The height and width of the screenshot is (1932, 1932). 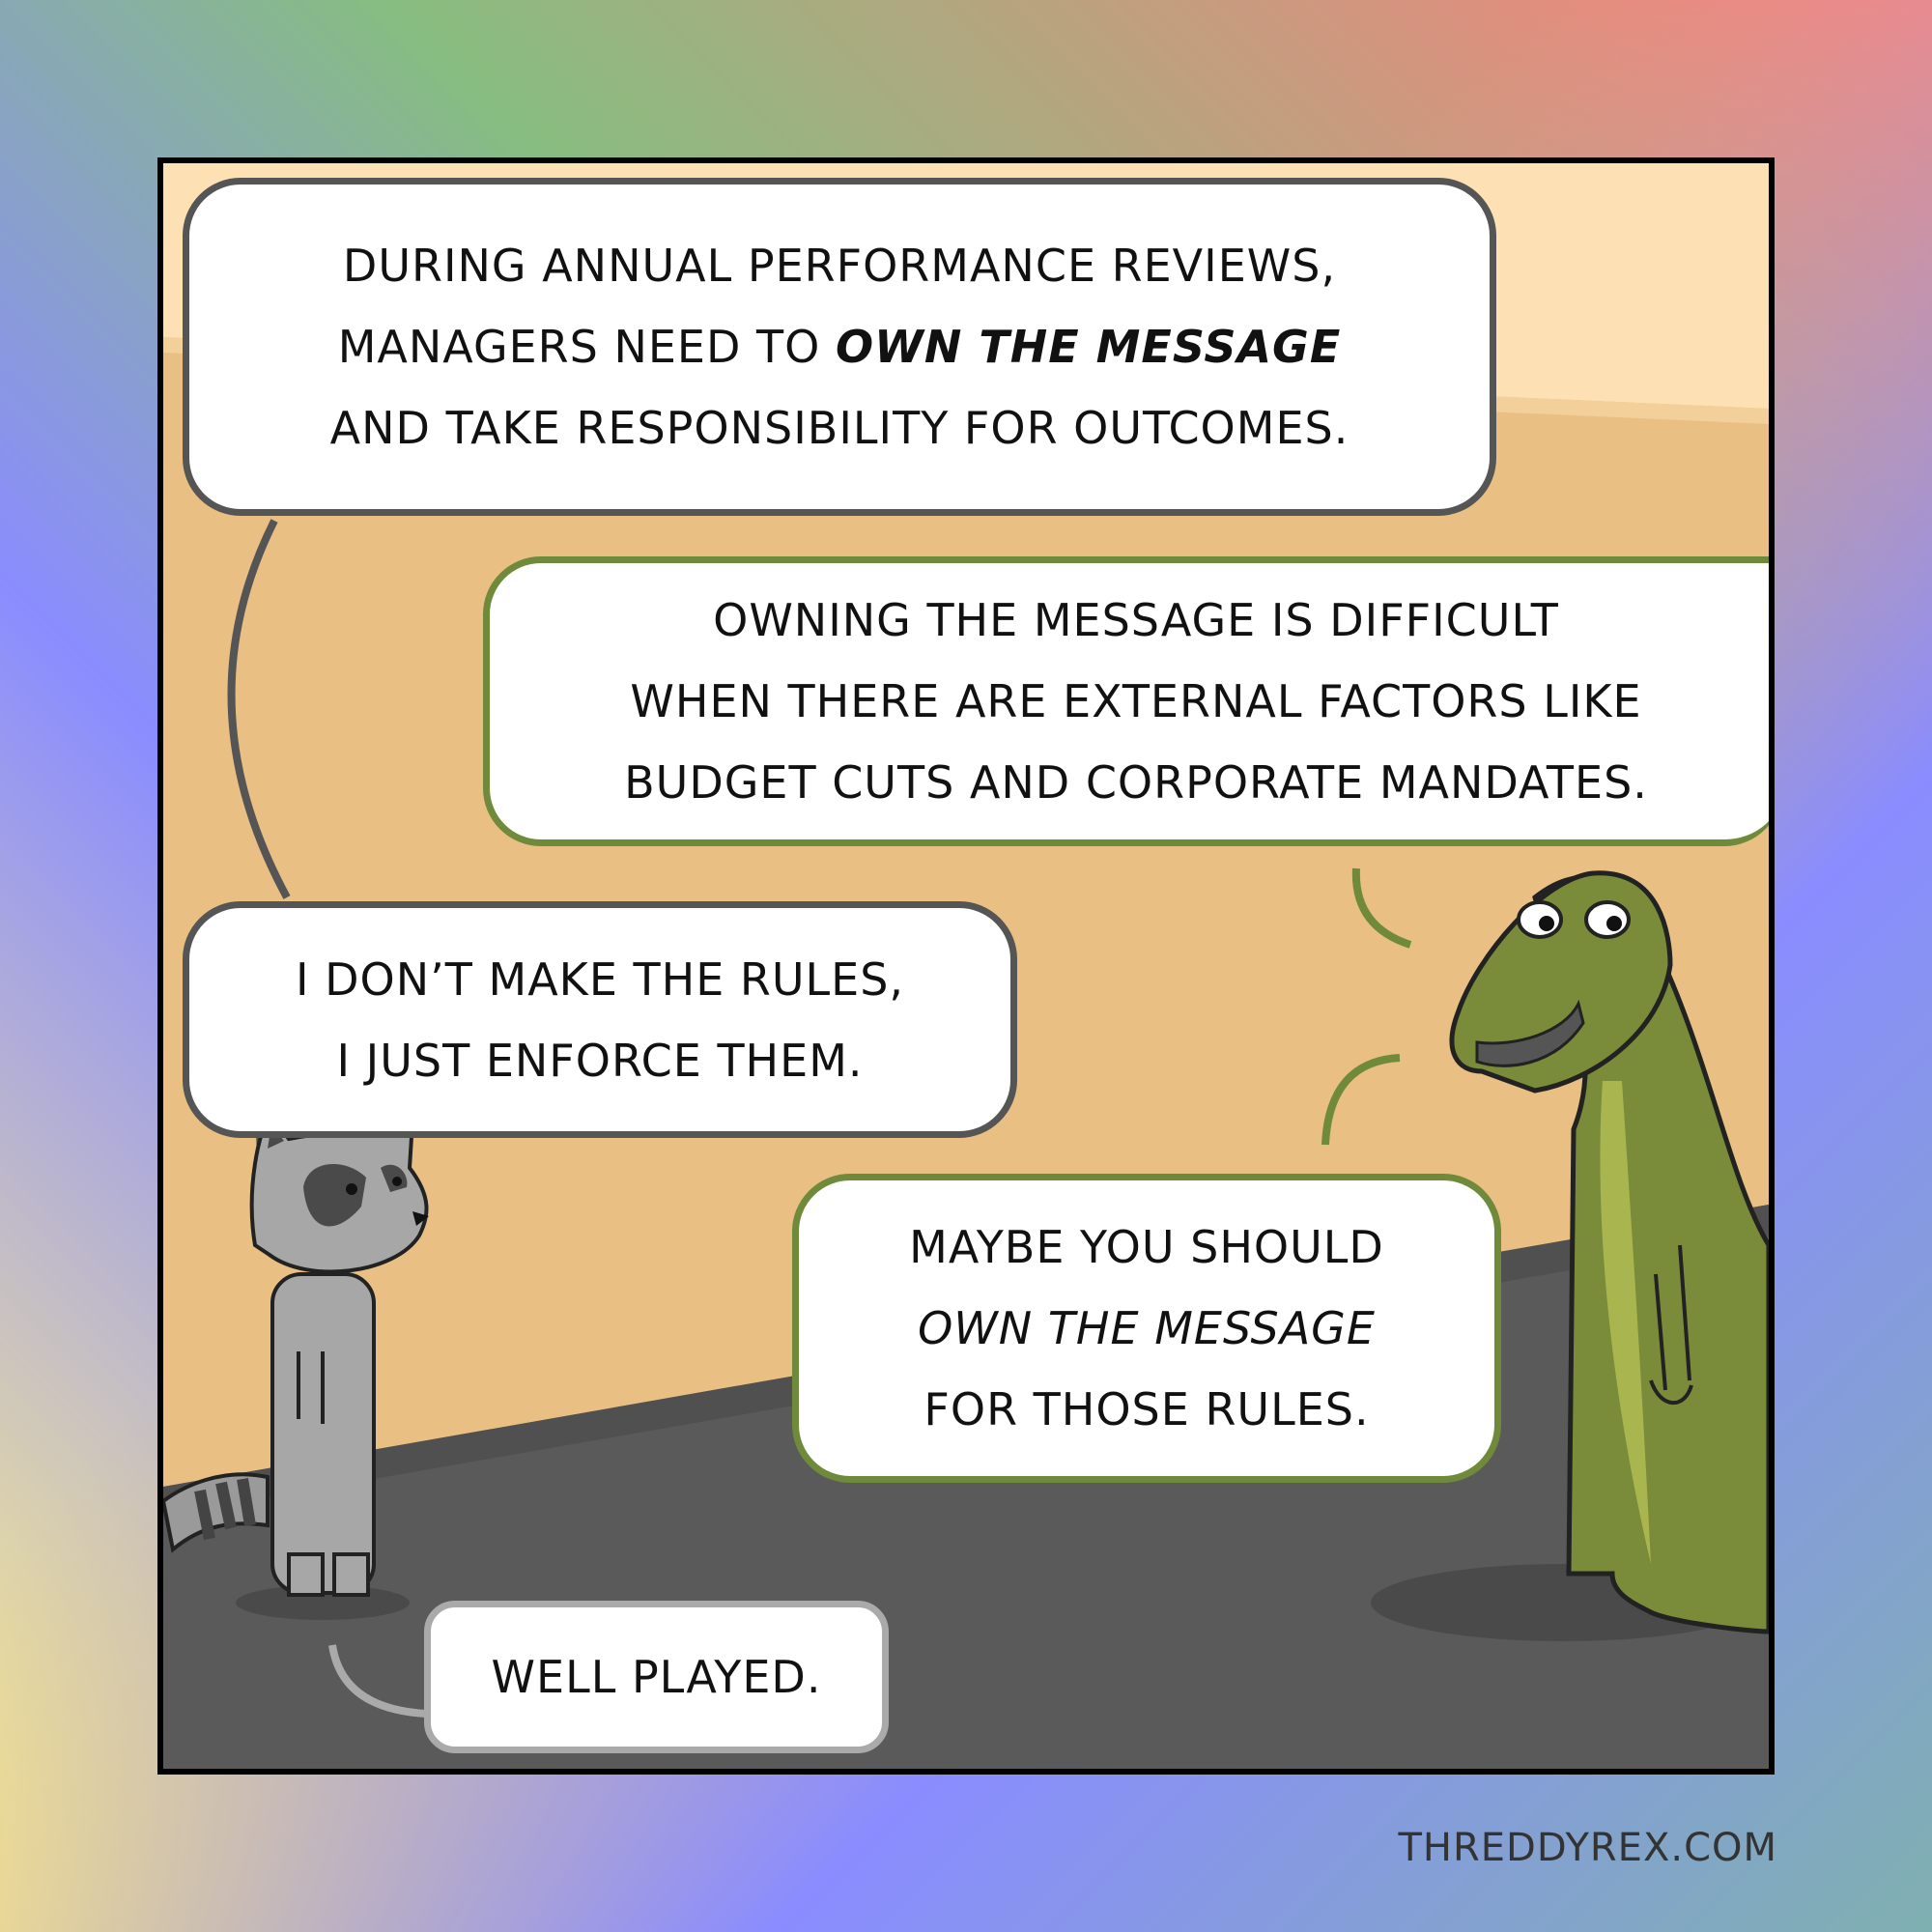 I want to click on bubble-text-italic: OWN THE MESSAGE, so click(x=1147, y=1328).